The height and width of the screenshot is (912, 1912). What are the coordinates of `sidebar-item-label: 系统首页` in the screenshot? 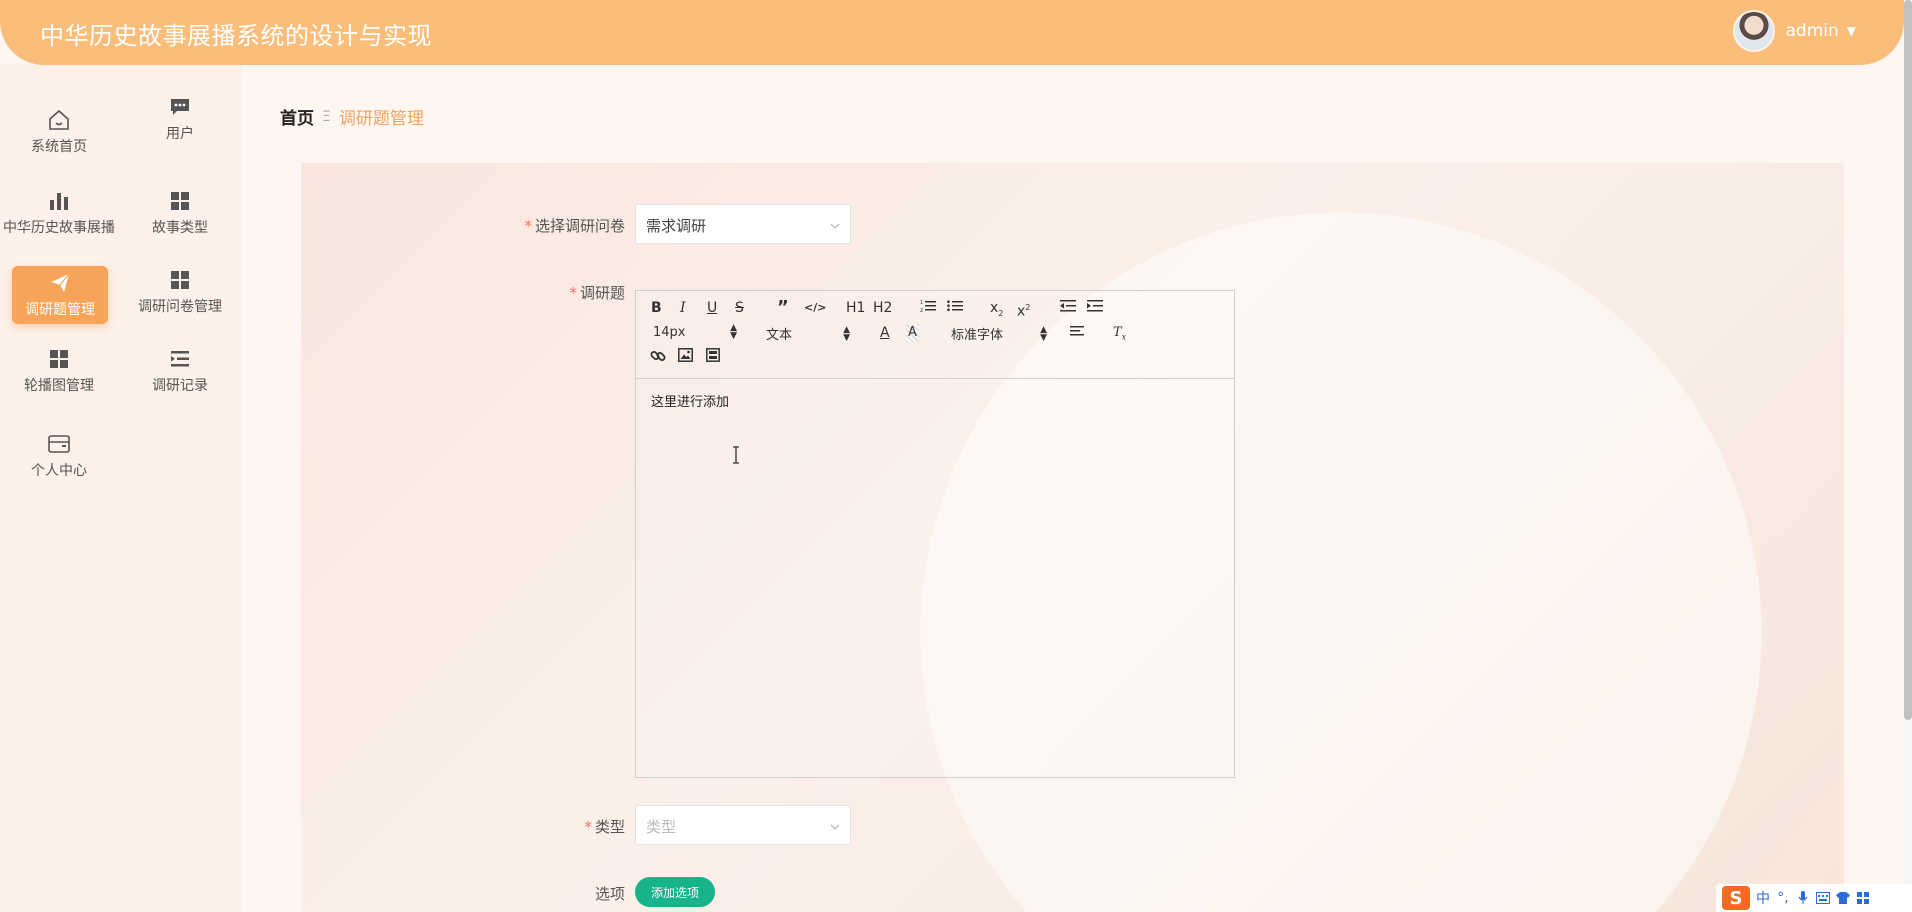 It's located at (59, 147).